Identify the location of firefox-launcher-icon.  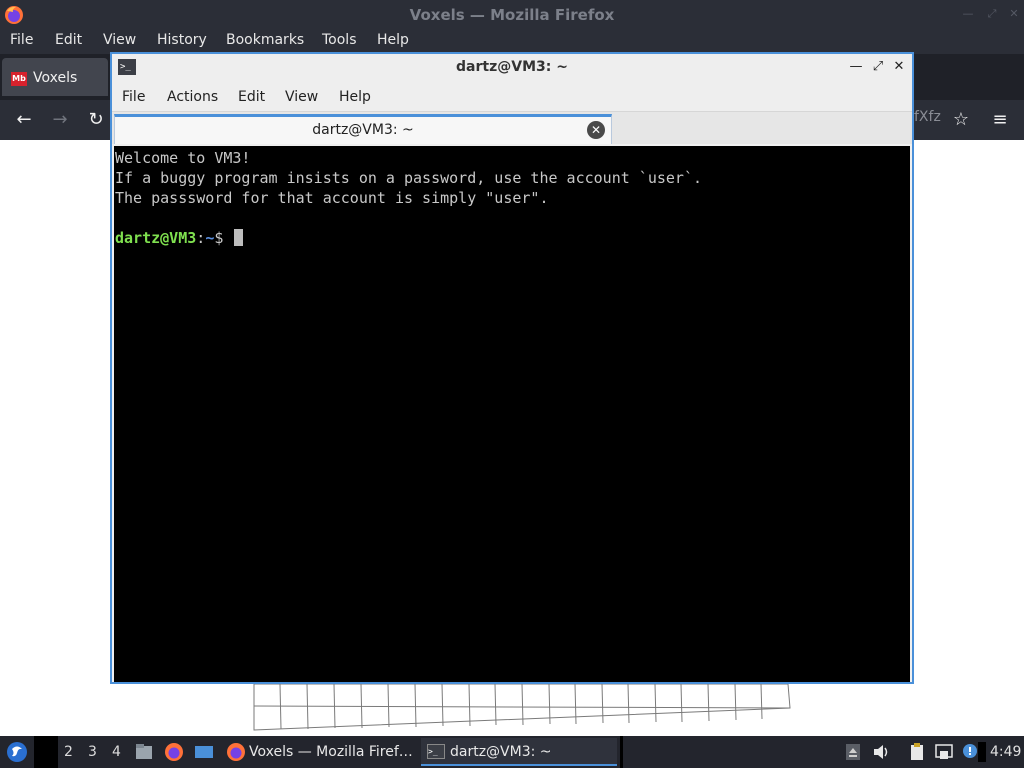
(174, 752).